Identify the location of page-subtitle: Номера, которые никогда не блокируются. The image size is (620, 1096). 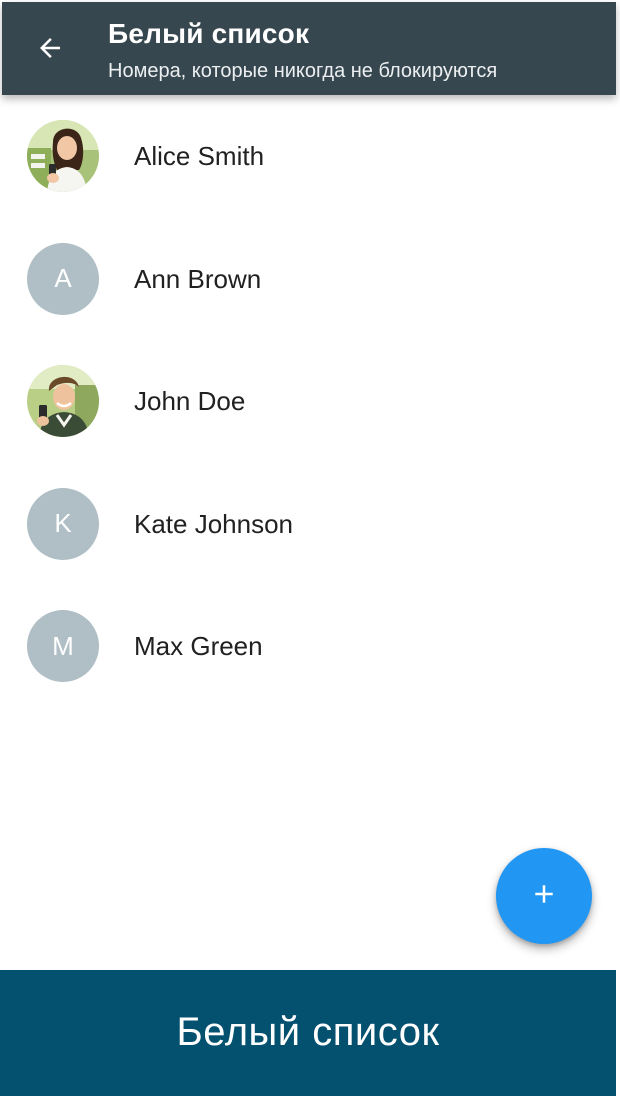
(303, 71).